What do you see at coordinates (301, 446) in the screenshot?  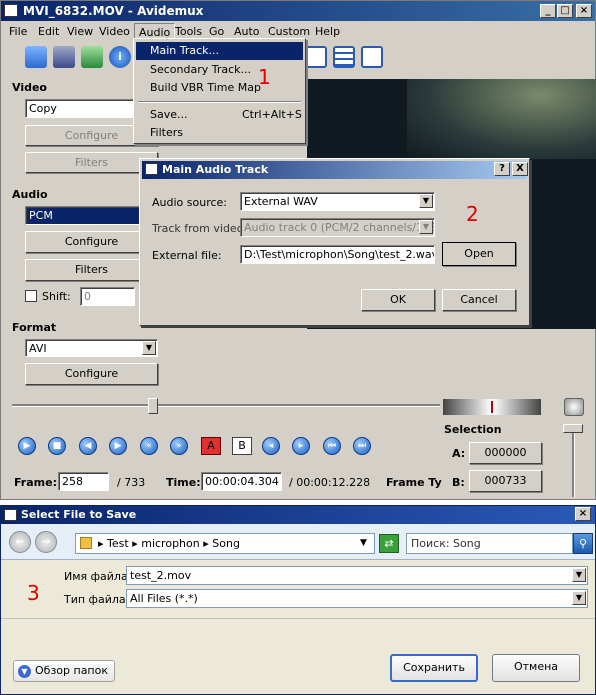 I see `next-keyframe-icon: ▸` at bounding box center [301, 446].